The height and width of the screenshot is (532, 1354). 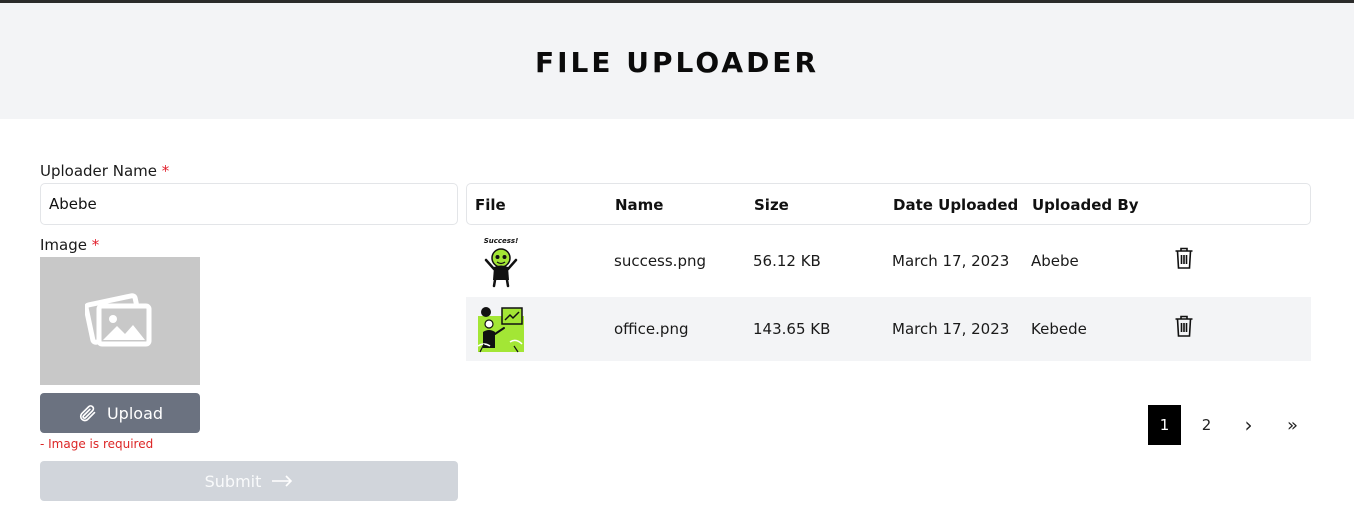 What do you see at coordinates (501, 262) in the screenshot?
I see `file-thumbnail-success: Success!` at bounding box center [501, 262].